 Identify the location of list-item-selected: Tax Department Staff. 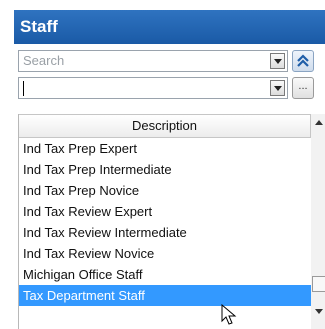
(165, 295).